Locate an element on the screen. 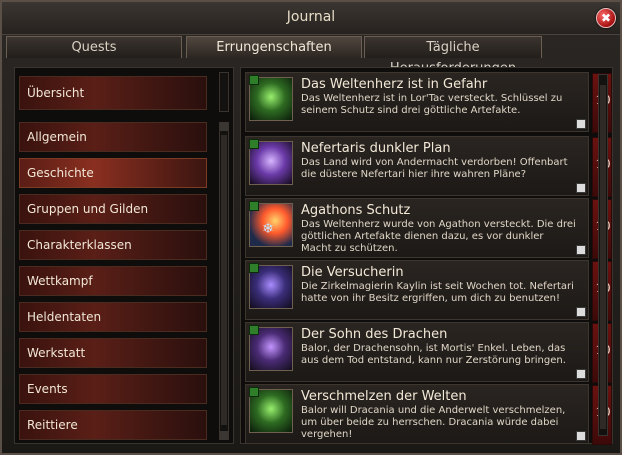 This screenshot has width=622, height=455. achievement-scrollbar is located at coordinates (603, 255).